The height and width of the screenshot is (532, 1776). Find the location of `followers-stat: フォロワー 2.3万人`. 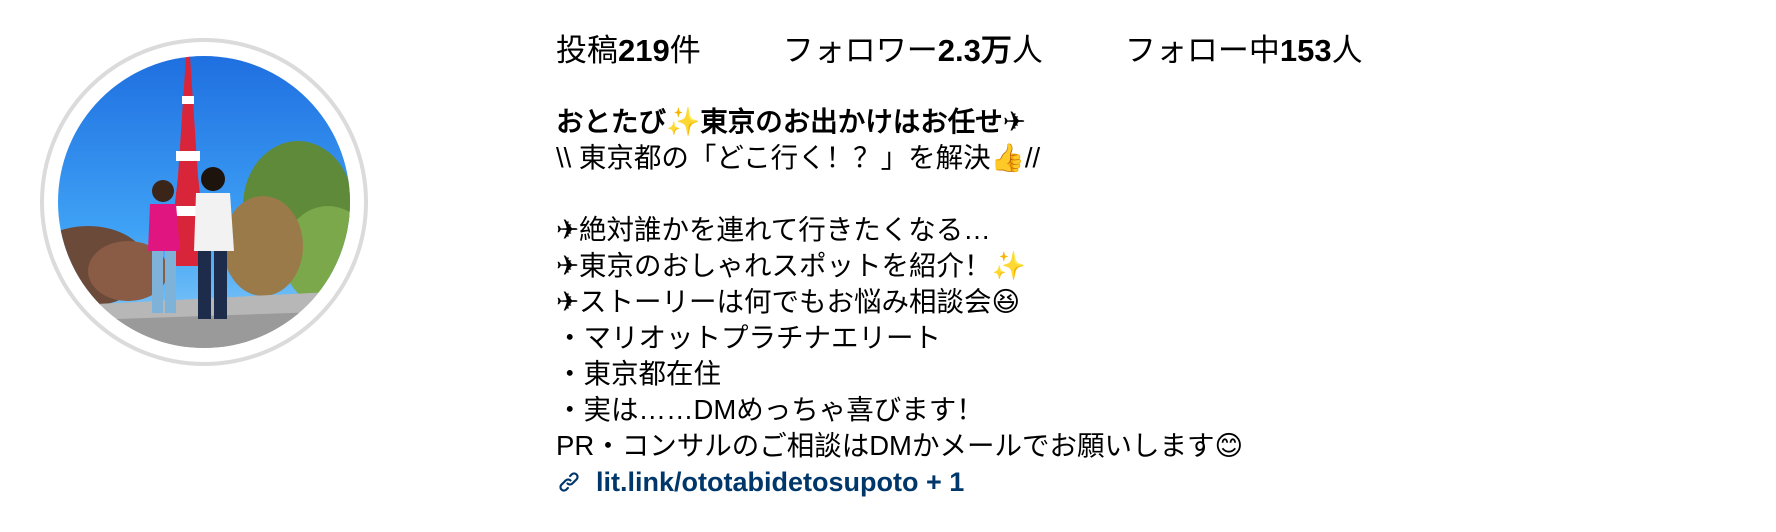

followers-stat: フォロワー 2.3万人 is located at coordinates (913, 47).